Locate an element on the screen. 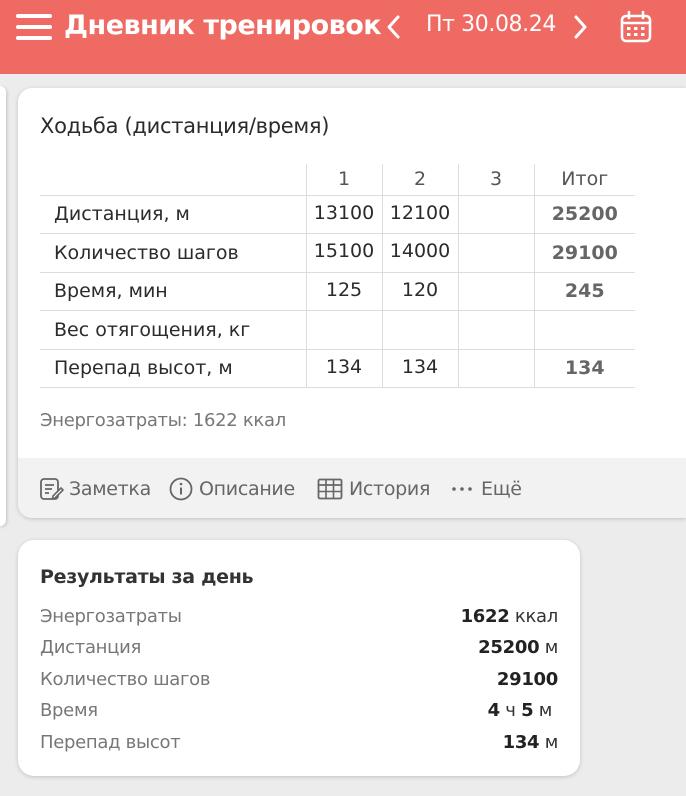 This screenshot has height=796, width=686. description-label: Описание is located at coordinates (247, 489).